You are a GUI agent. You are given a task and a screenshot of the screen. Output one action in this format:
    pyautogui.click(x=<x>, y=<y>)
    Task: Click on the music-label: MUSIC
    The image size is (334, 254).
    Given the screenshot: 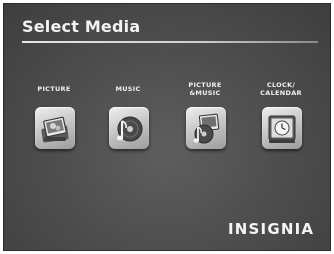 What is the action you would take?
    pyautogui.click(x=128, y=89)
    